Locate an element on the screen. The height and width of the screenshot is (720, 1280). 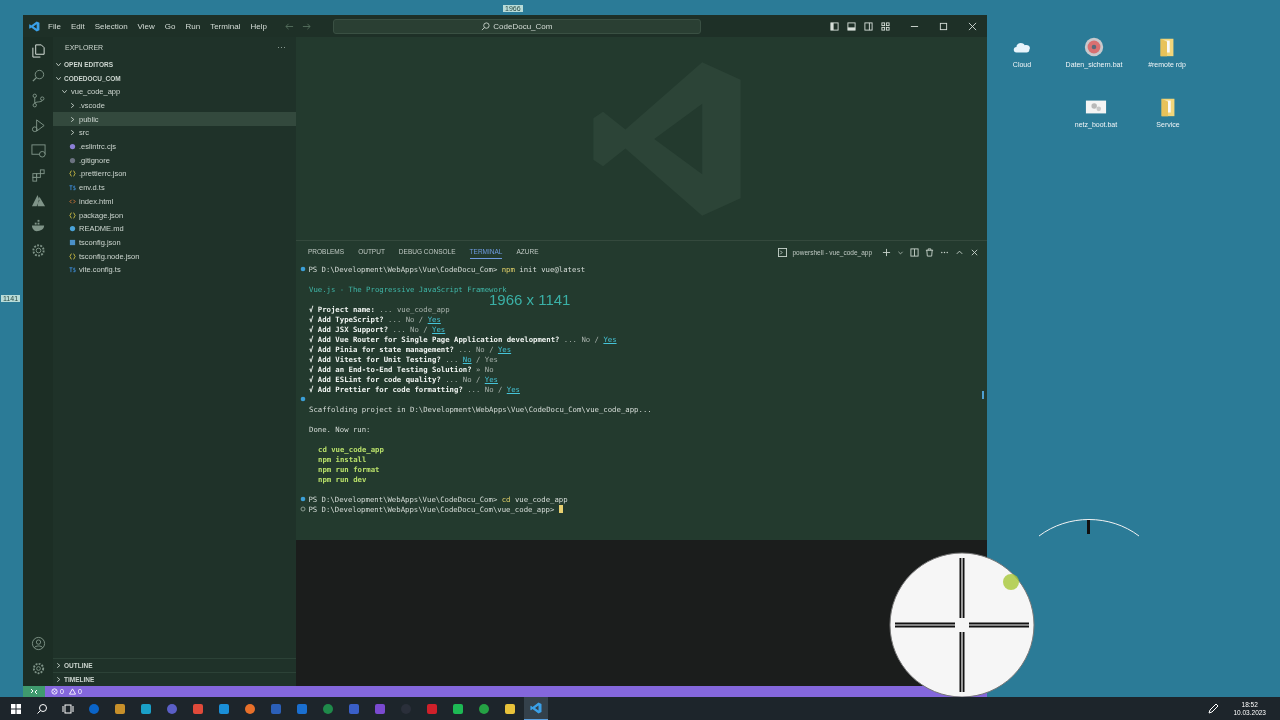
terminal-icon is located at coordinates (782, 252).